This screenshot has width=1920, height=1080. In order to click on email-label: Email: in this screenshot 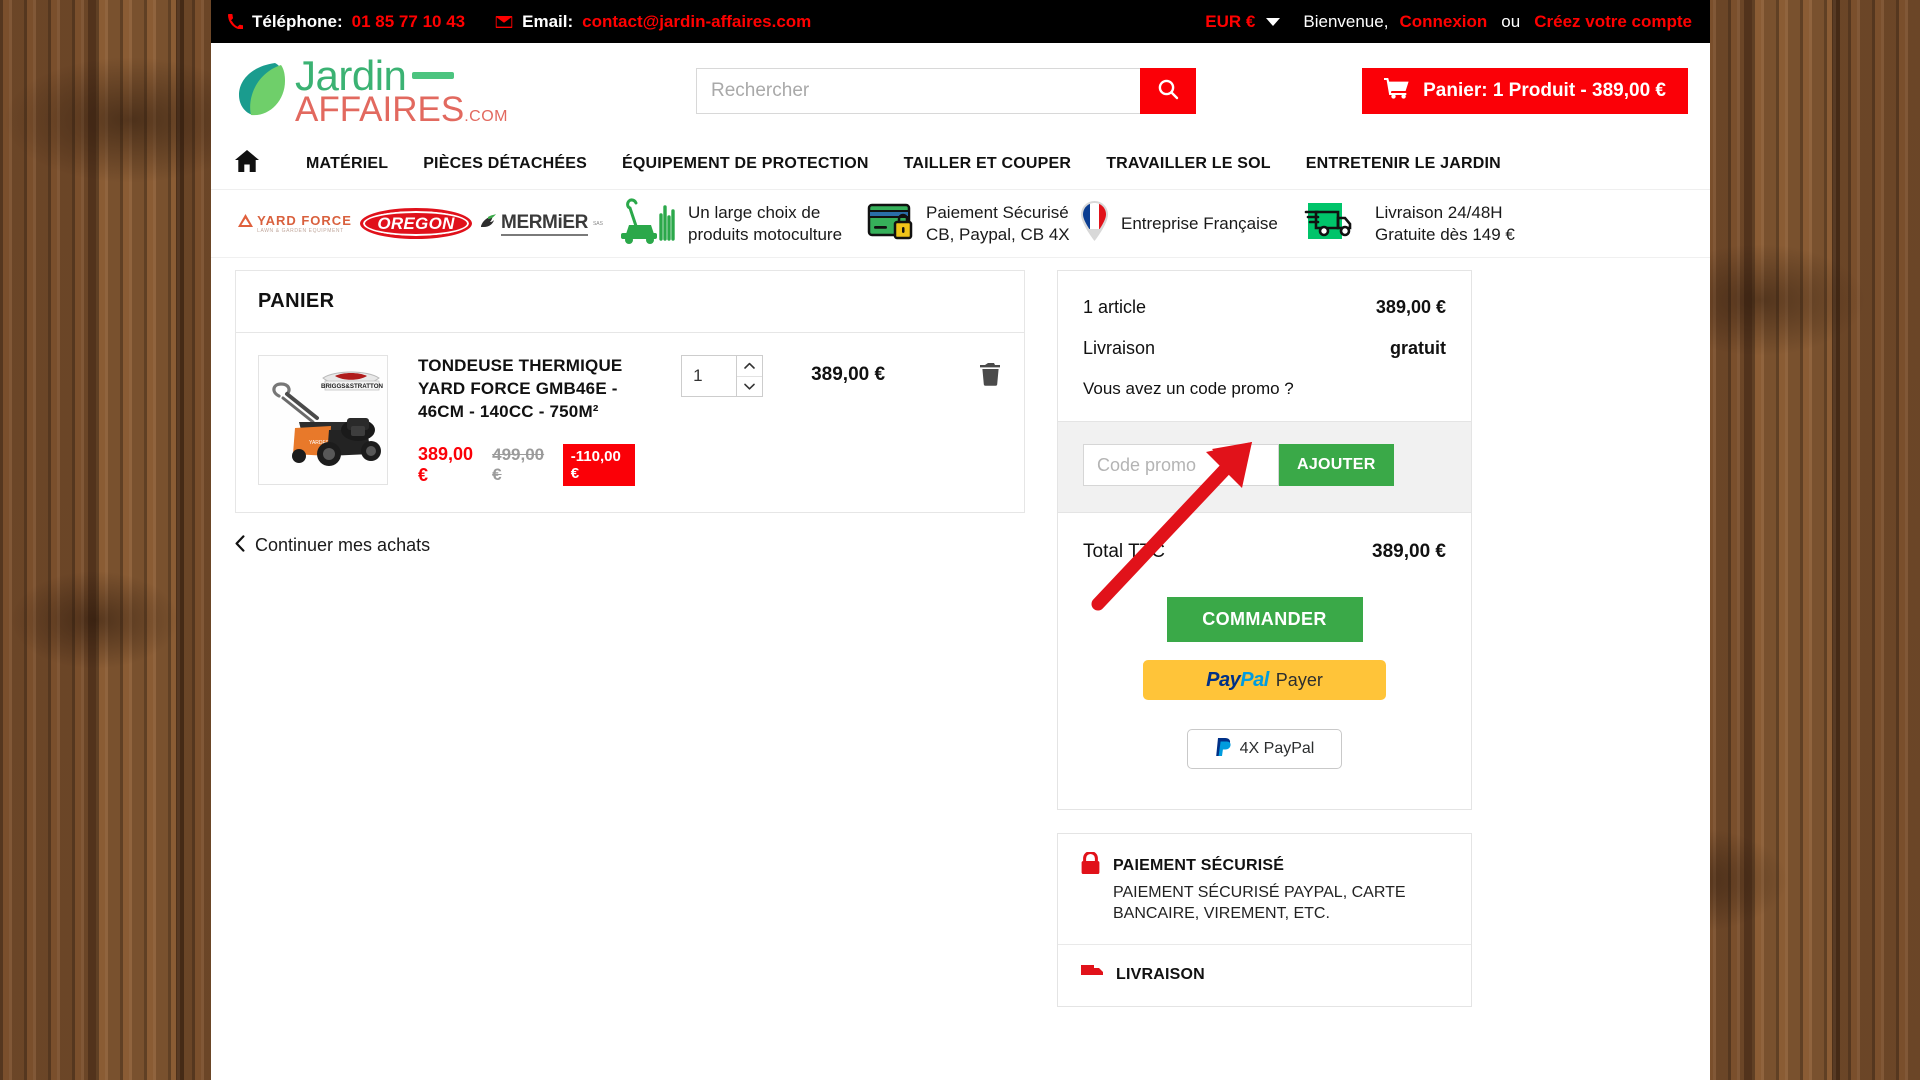, I will do `click(548, 21)`.